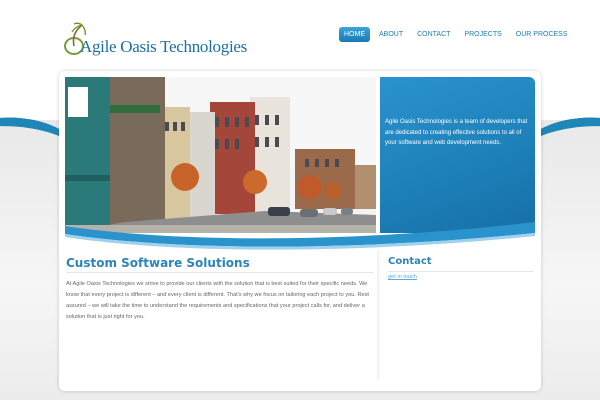 This screenshot has width=600, height=400. I want to click on site-logo: Agile Oasis Technologies, so click(154, 42).